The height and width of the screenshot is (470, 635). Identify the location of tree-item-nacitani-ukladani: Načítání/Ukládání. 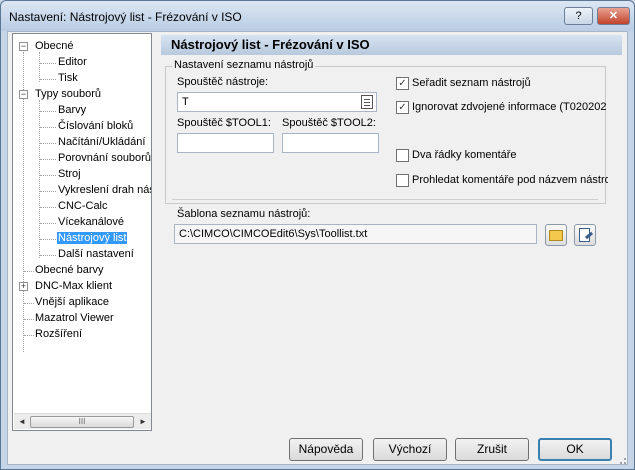
(101, 142).